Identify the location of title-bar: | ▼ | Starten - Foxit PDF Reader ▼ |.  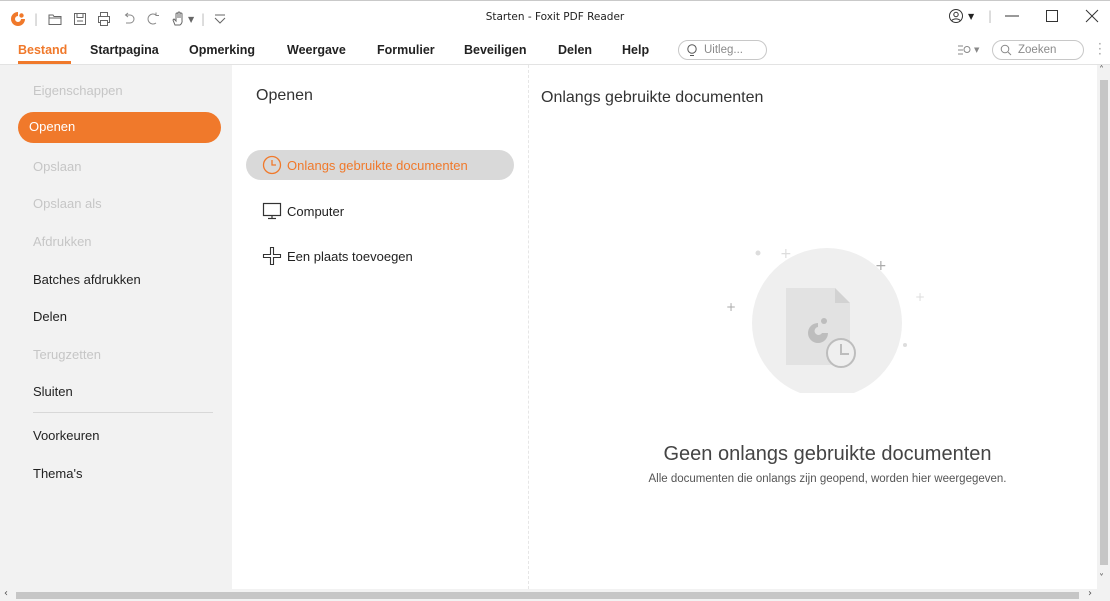
(555, 18).